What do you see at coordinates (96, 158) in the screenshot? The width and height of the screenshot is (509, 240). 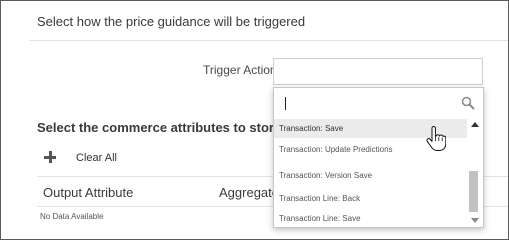 I see `clear-all-button: Clear All` at bounding box center [96, 158].